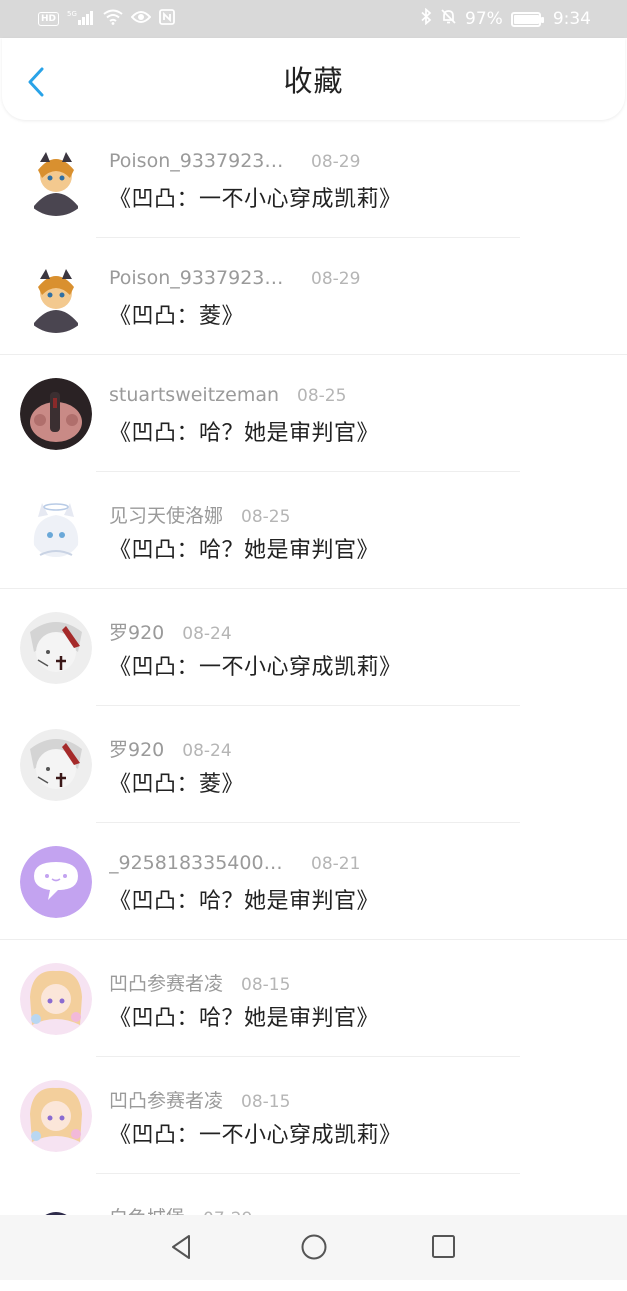 The height and width of the screenshot is (1291, 627). Describe the element at coordinates (141, 19) in the screenshot. I see `eye-icon` at that location.